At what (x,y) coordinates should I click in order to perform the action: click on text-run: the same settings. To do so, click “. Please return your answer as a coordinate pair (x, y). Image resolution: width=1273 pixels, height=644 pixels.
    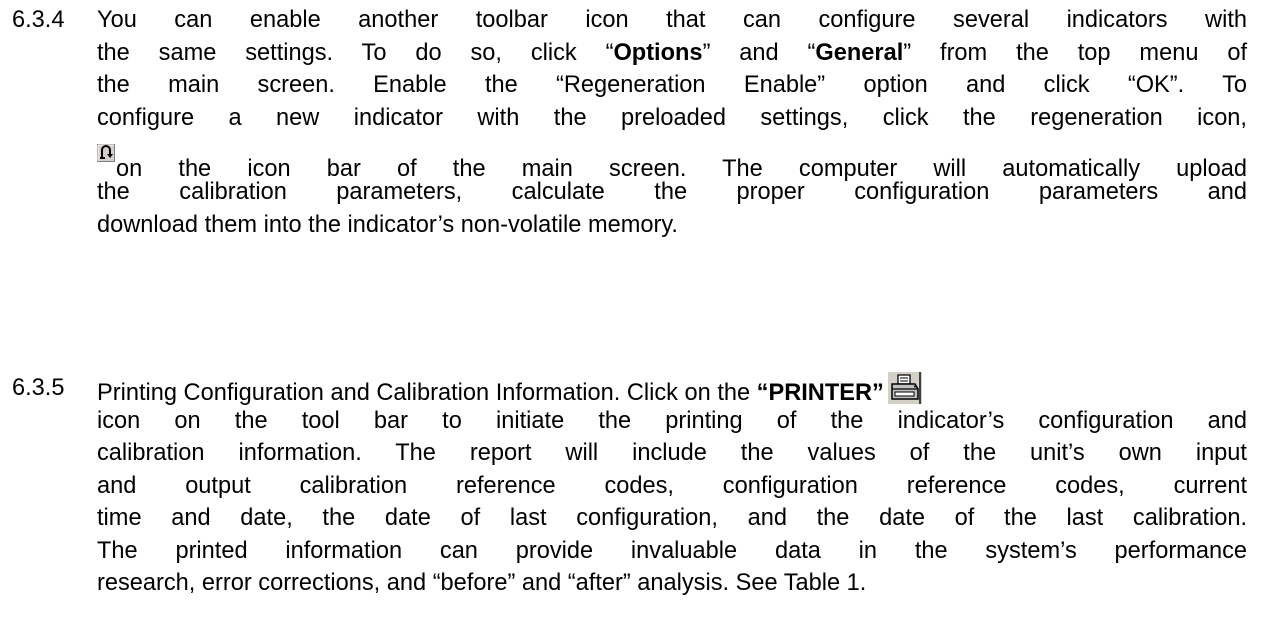
    Looking at the image, I should click on (355, 52).